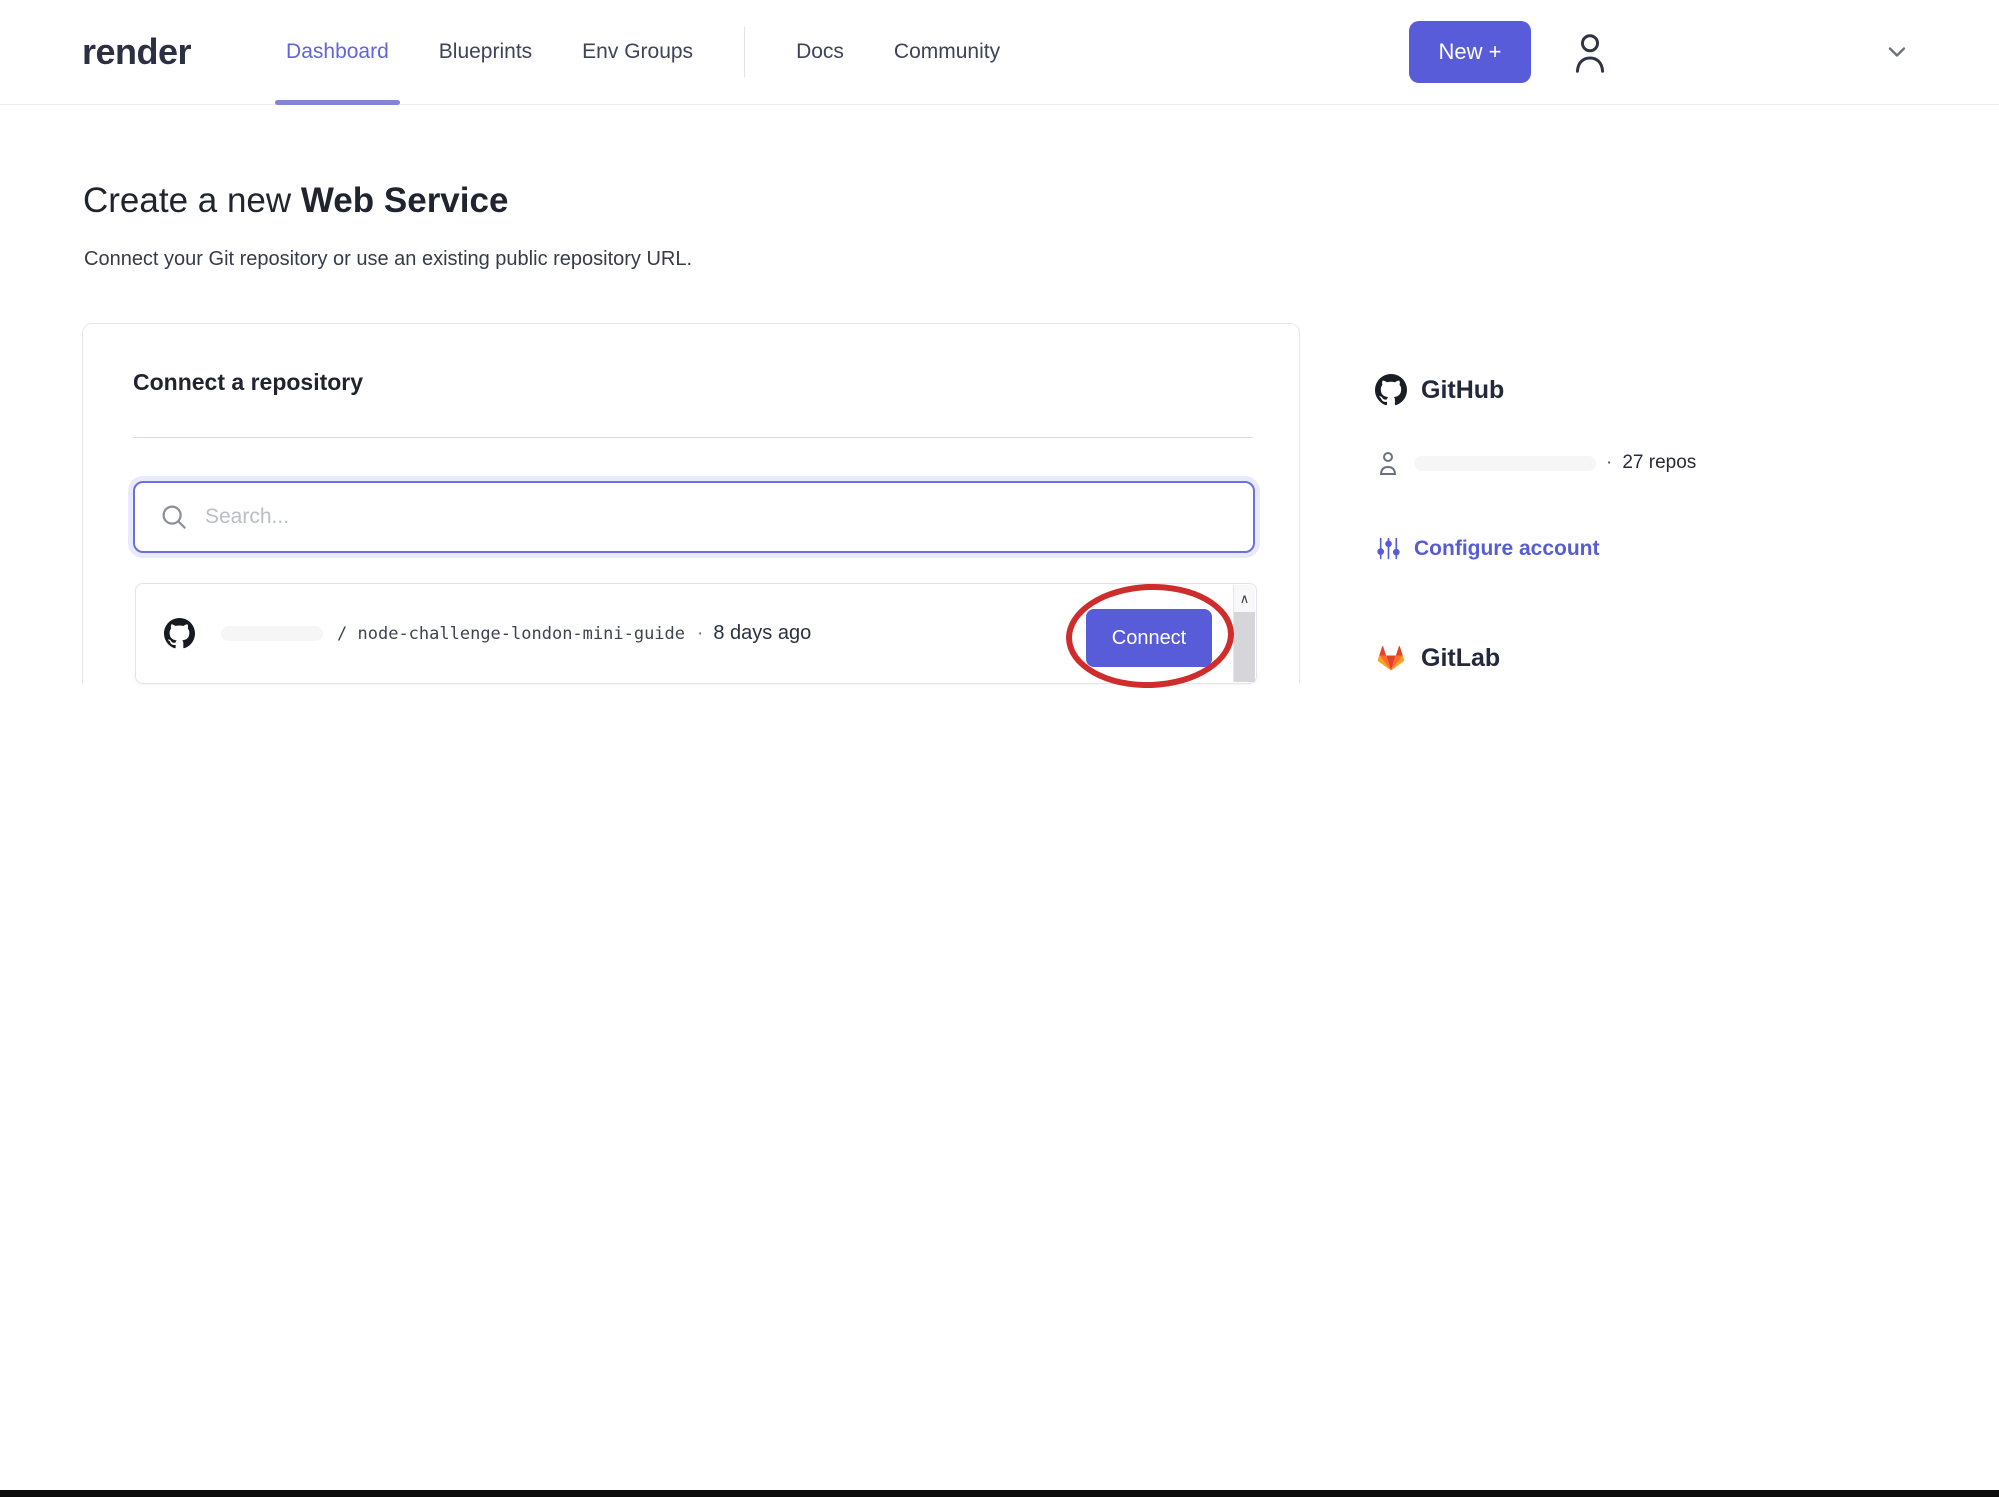 This screenshot has width=1999, height=1500. What do you see at coordinates (521, 633) in the screenshot?
I see `repo-name: node-challenge-london-mini-guide` at bounding box center [521, 633].